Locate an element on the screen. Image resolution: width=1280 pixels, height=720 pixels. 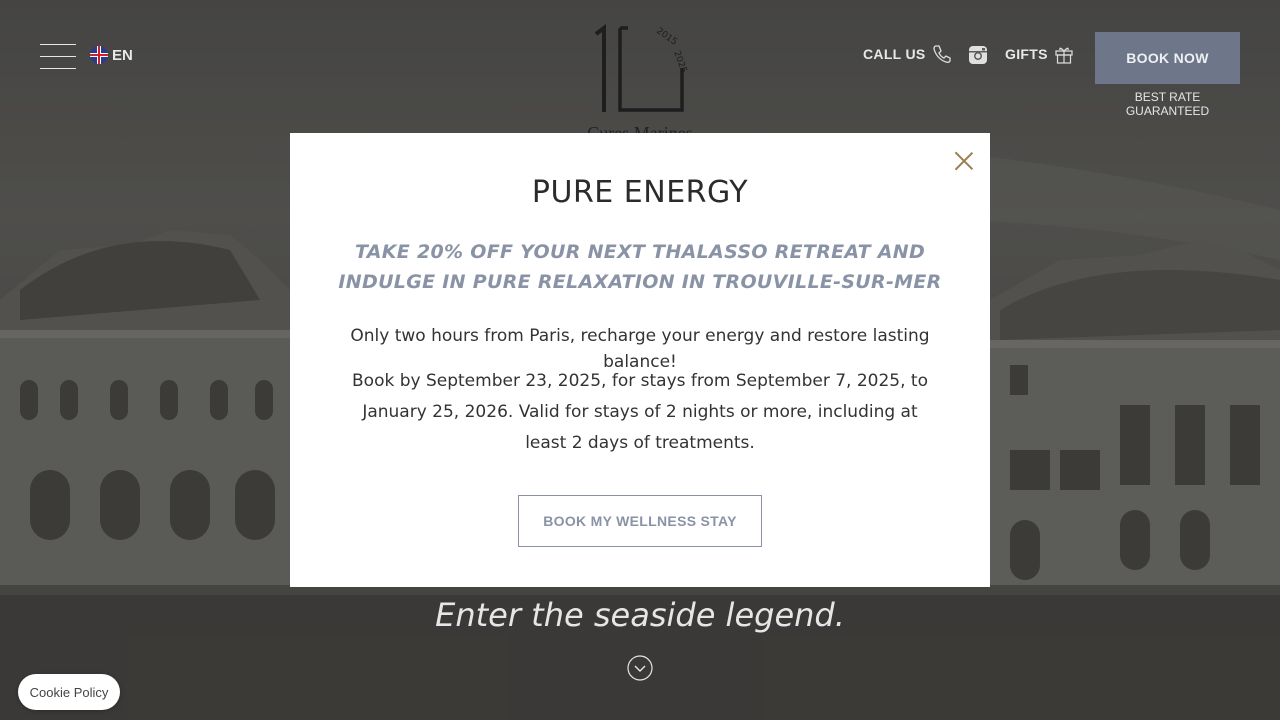
cookie-policy-button: Cookie Policy is located at coordinates (69, 692).